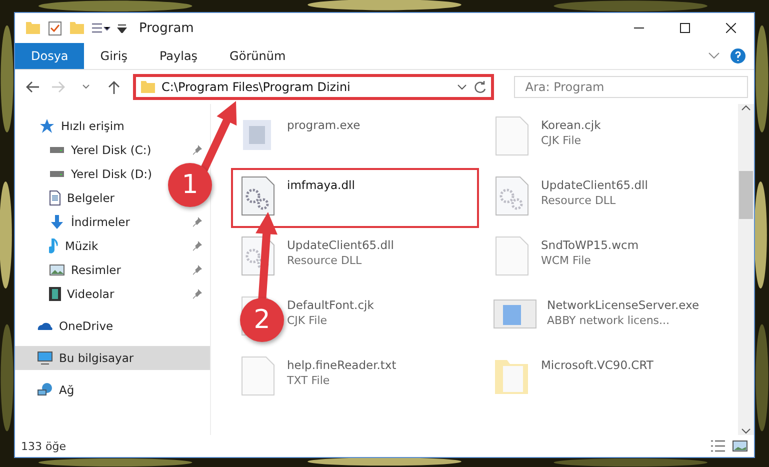 The height and width of the screenshot is (467, 769). I want to click on star-icon, so click(47, 126).